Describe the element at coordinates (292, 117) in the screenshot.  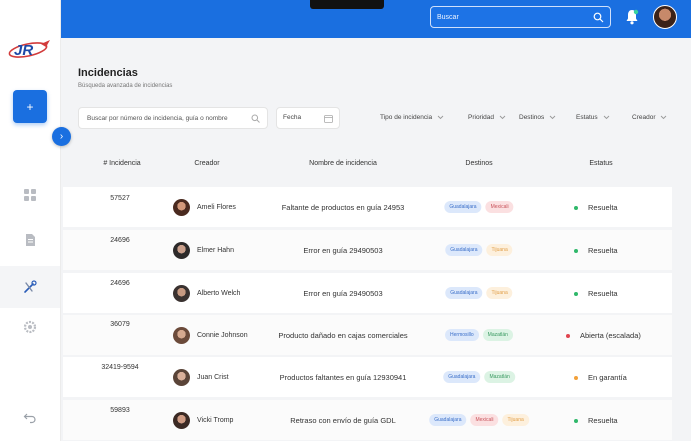
I see `date-filter-label: Fecha` at that location.